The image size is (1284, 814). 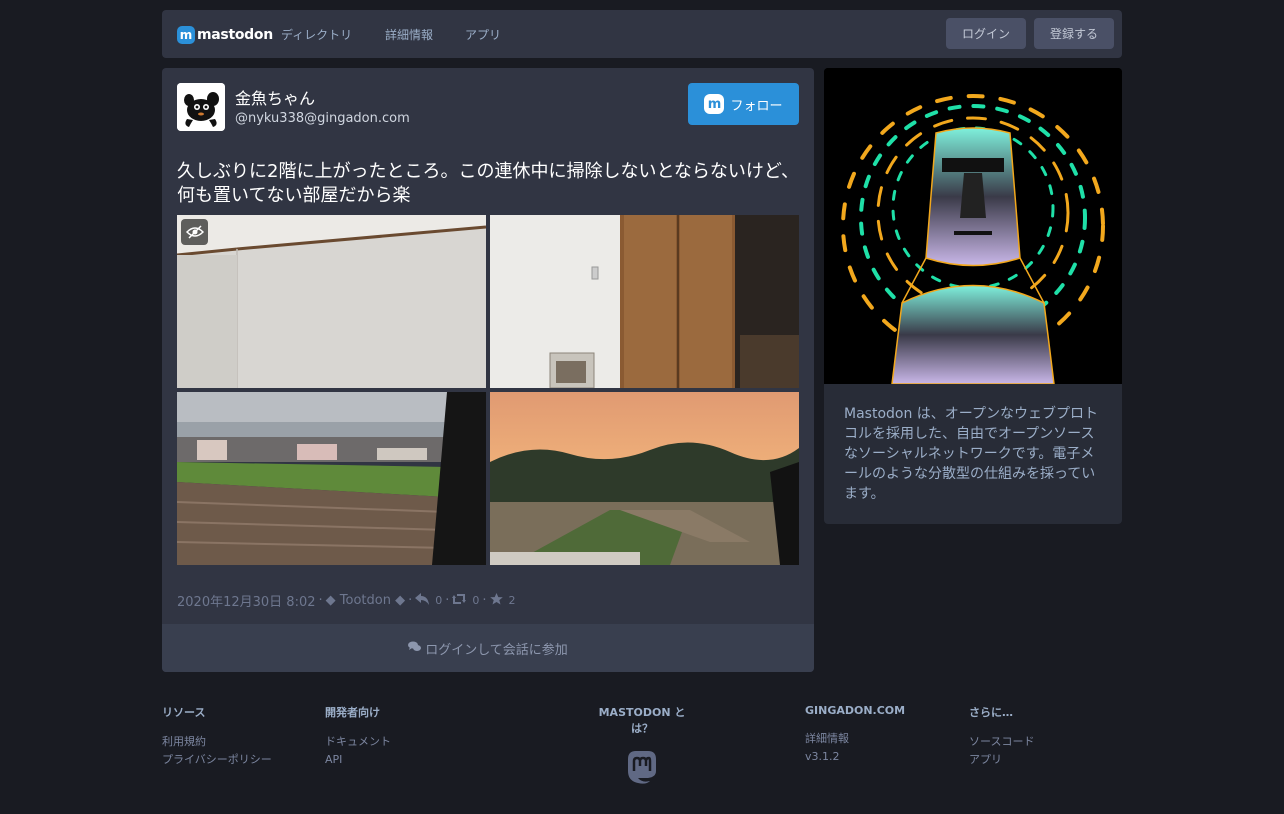 I want to click on media-thumbnail-sunset, so click(x=644, y=478).